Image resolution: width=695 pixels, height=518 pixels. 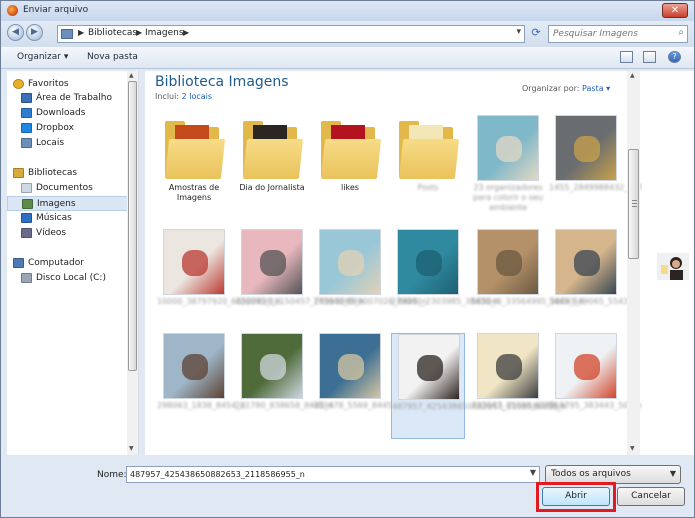 What do you see at coordinates (651, 496) in the screenshot?
I see `cancel-button: Cancelar` at bounding box center [651, 496].